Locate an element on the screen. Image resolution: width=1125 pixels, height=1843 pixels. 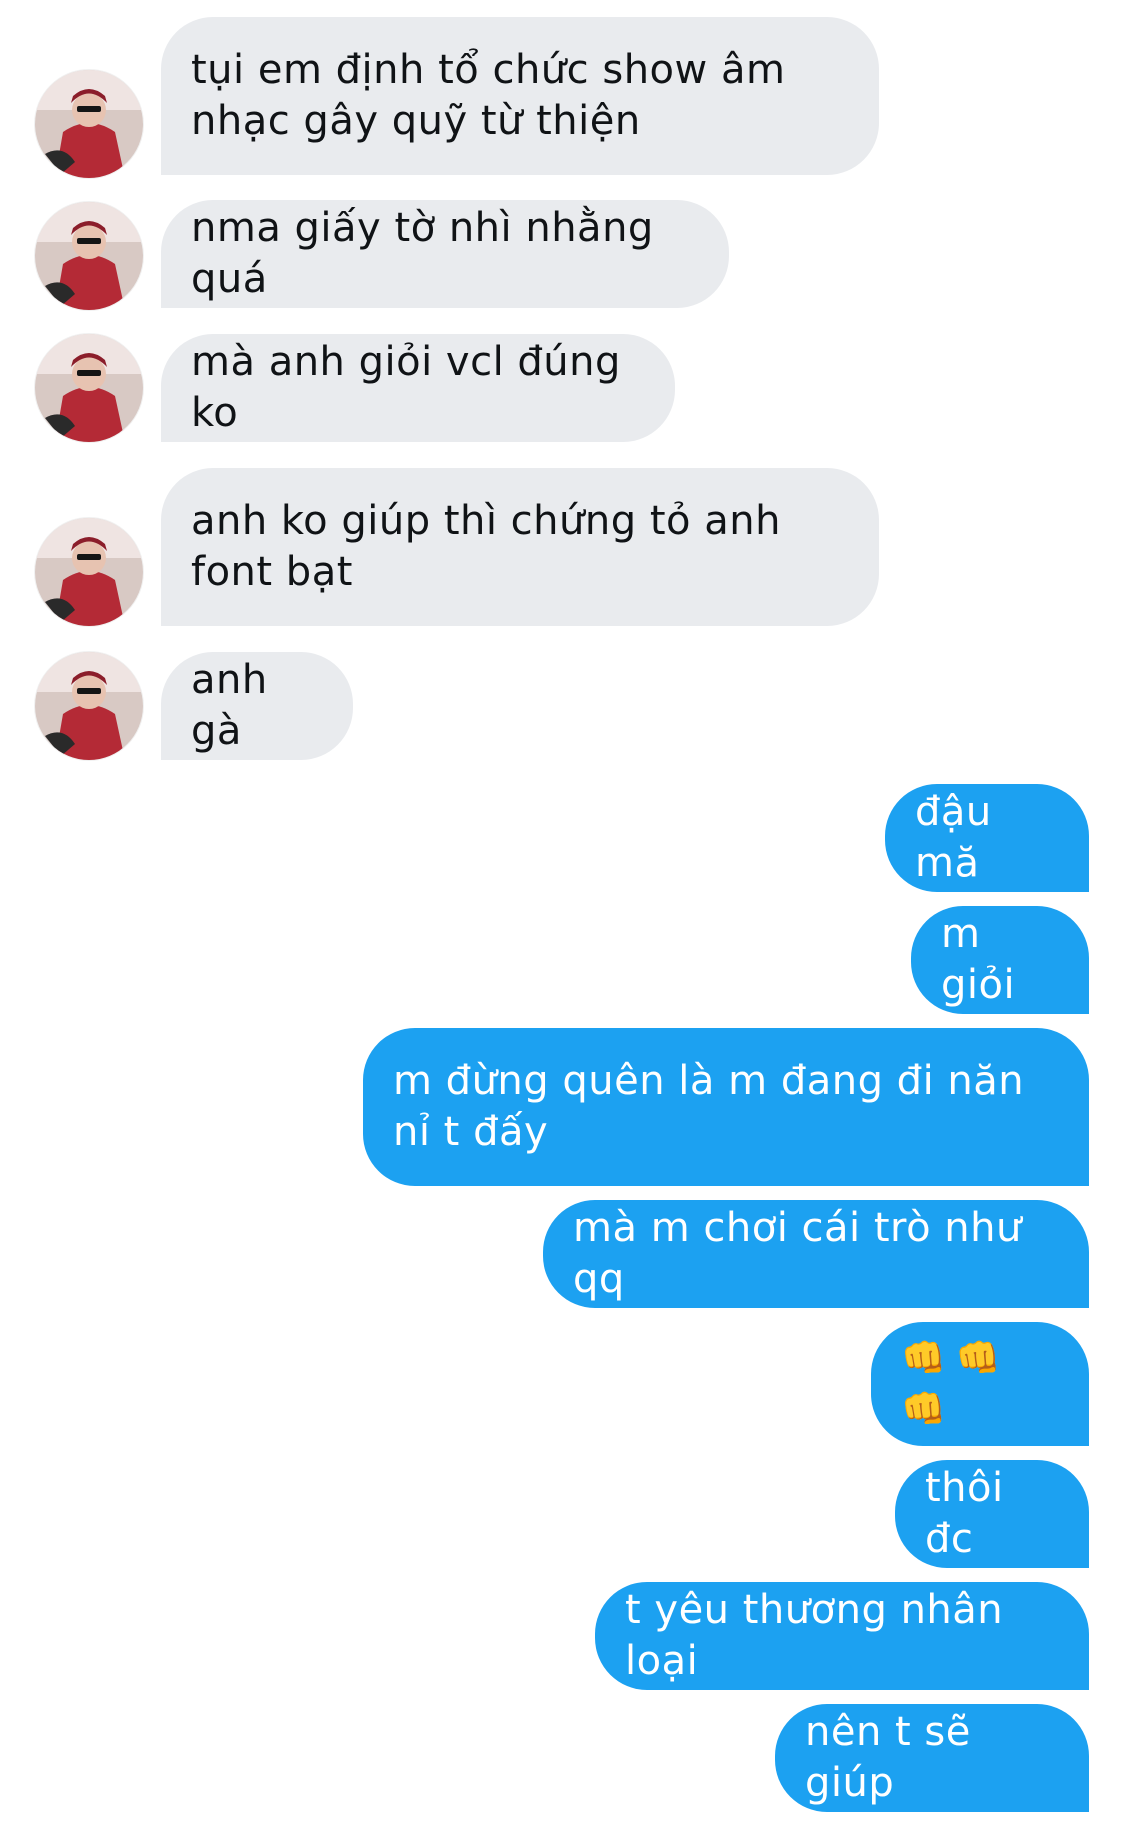
outgoing-message-bubble: m đừng quên là m đang đi năn nỉ t đấy is located at coordinates (726, 1107).